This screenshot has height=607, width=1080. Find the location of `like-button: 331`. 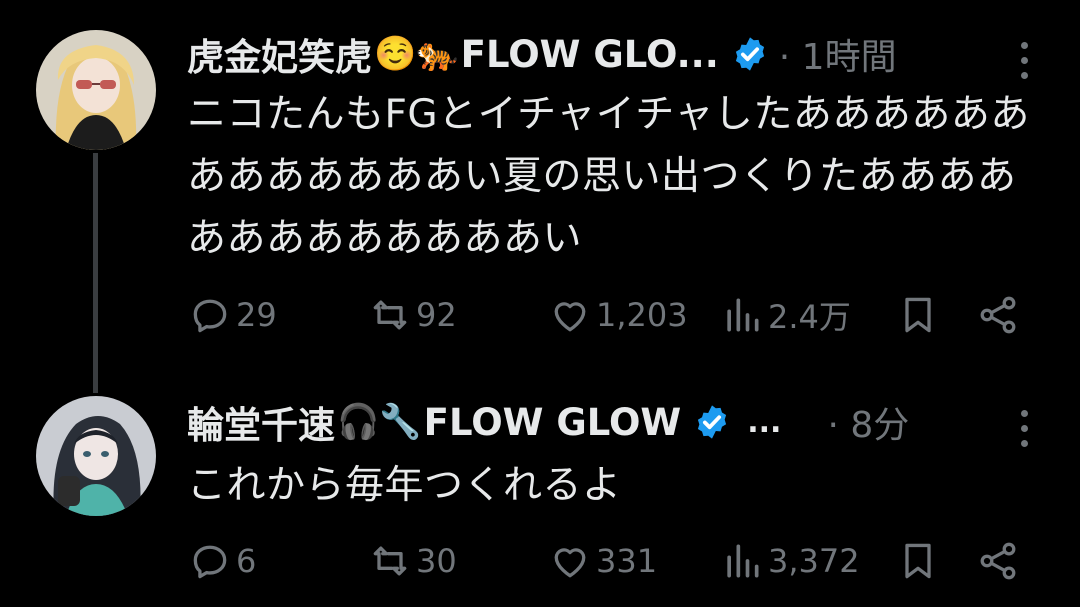

like-button: 331 is located at coordinates (602, 561).